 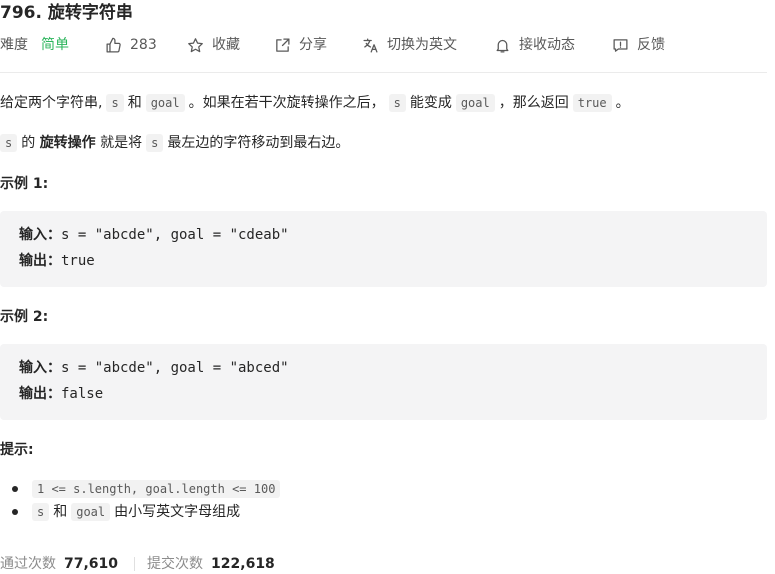 What do you see at coordinates (383, 382) in the screenshot?
I see `example-2-block: 输入：s = "abcde", goal = "abced" 输出：false` at bounding box center [383, 382].